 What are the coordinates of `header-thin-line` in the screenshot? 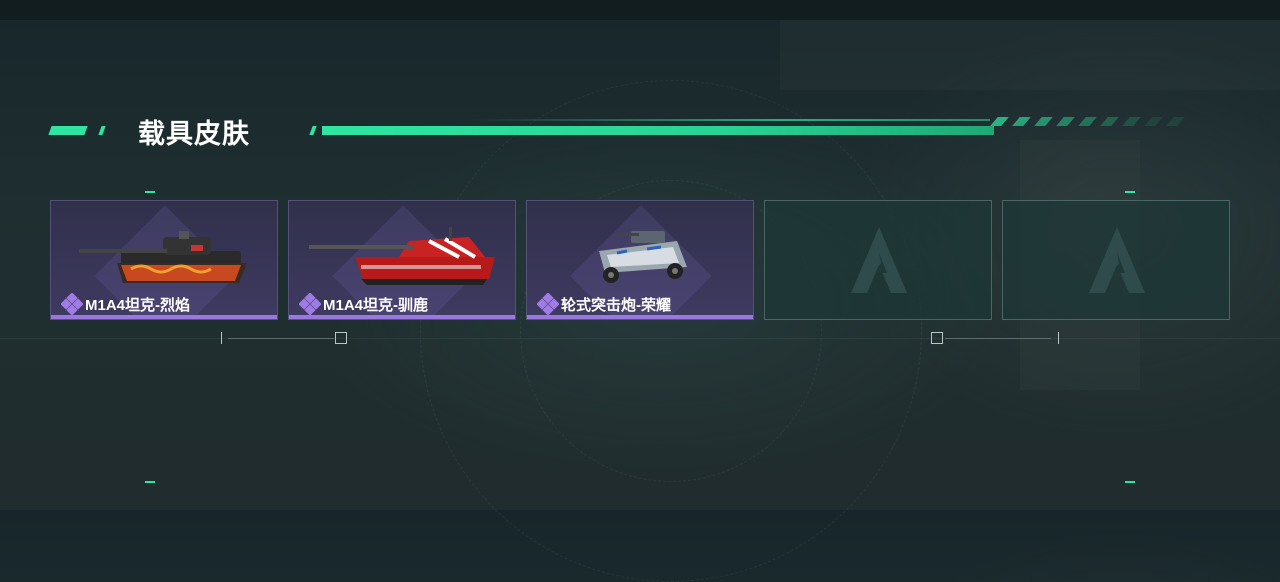 It's located at (730, 120).